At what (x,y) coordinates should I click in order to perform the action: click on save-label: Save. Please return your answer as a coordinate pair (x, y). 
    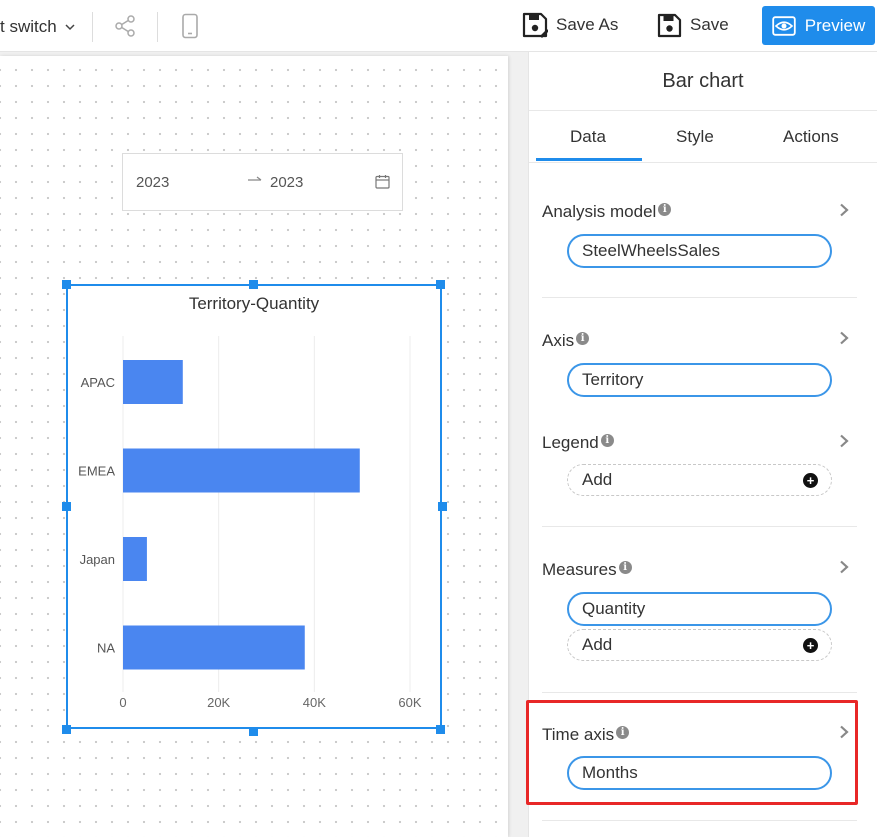
    Looking at the image, I should click on (709, 24).